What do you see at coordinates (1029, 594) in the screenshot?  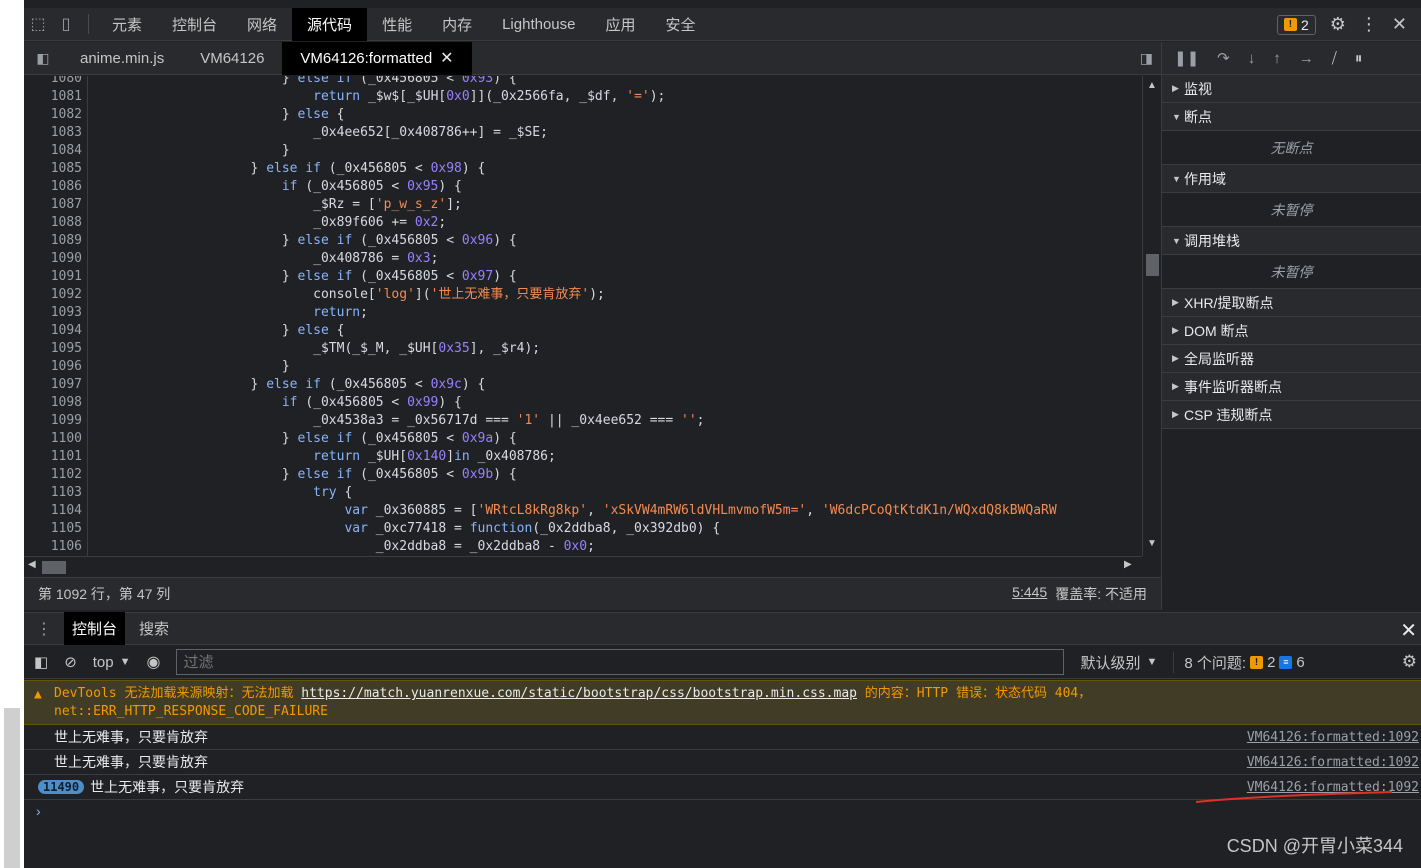 I see `selection-info: 5:445` at bounding box center [1029, 594].